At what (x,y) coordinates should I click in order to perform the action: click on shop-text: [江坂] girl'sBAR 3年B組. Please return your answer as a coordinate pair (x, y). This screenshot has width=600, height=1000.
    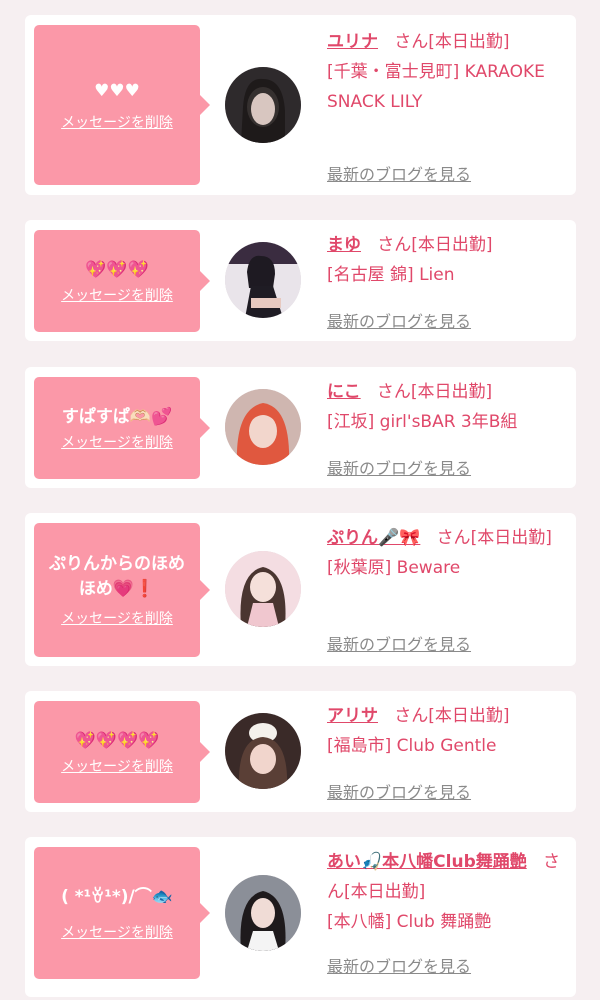
    Looking at the image, I should click on (422, 422).